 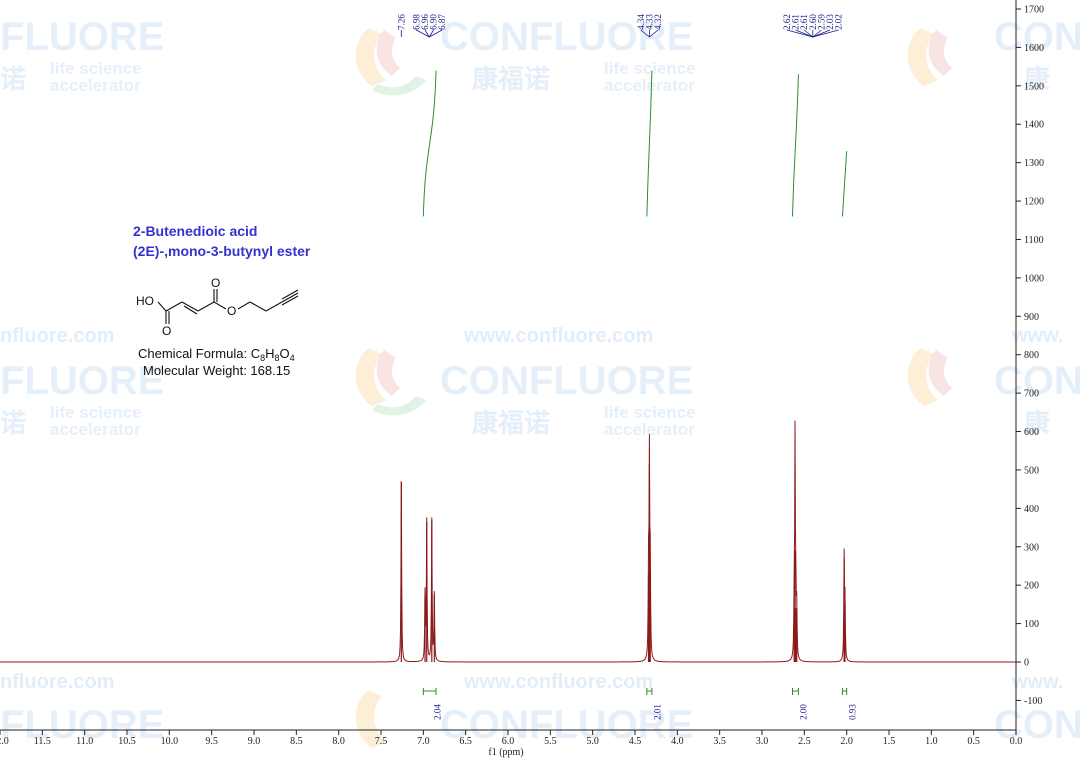 I want to click on x-tick-label: 5.5, so click(x=550, y=741).